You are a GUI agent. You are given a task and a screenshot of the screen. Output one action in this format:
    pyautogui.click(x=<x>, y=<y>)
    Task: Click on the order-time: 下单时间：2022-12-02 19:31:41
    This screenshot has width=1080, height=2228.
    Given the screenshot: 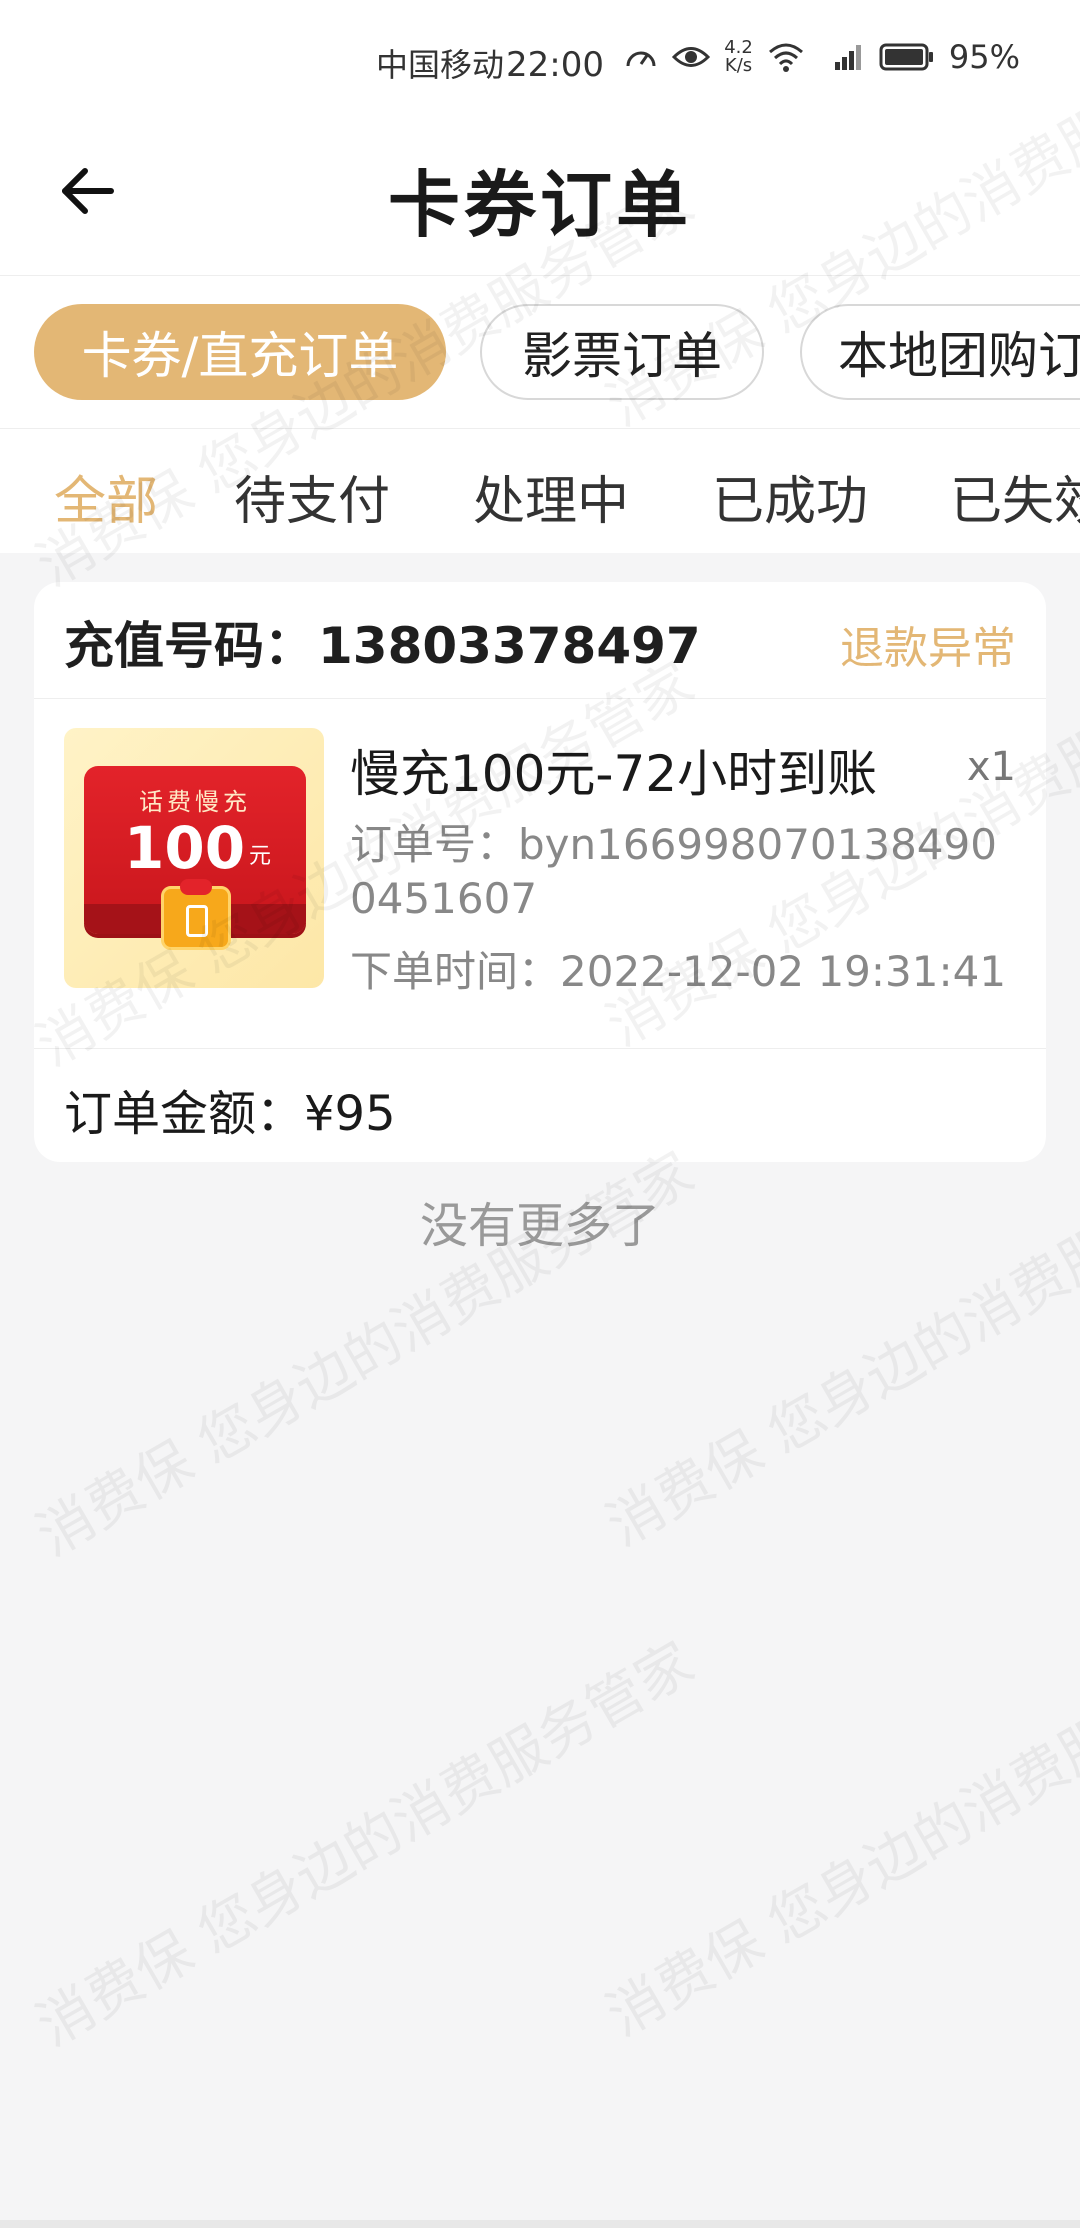 What is the action you would take?
    pyautogui.click(x=678, y=968)
    